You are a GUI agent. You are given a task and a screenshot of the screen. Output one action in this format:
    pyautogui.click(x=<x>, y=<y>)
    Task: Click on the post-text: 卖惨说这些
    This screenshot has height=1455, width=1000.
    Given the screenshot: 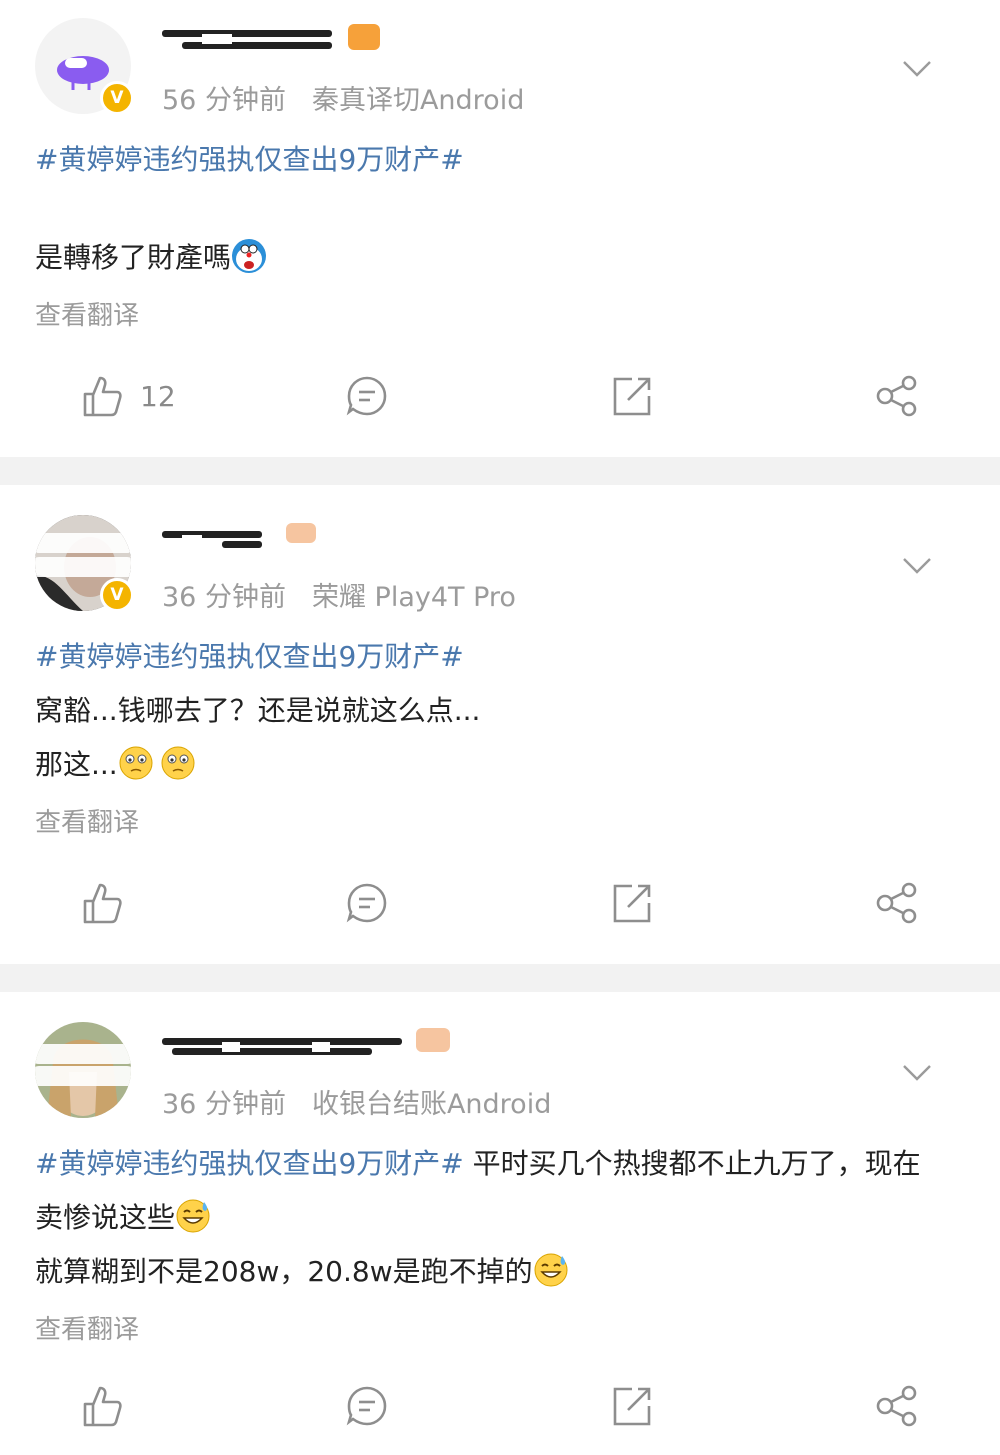 What is the action you would take?
    pyautogui.click(x=105, y=1217)
    